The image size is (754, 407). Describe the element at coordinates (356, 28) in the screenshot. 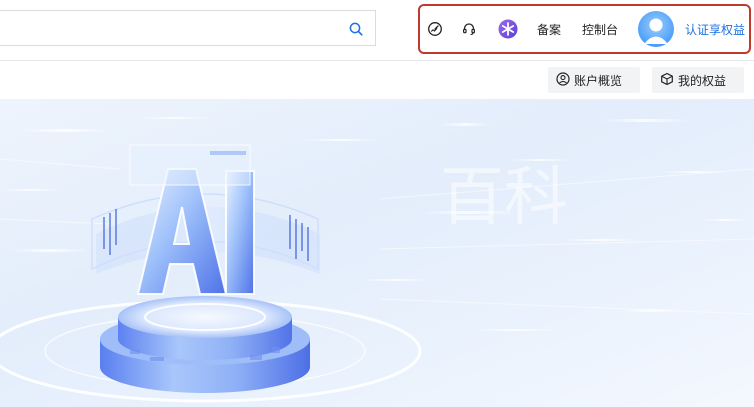

I see `search-icon` at that location.